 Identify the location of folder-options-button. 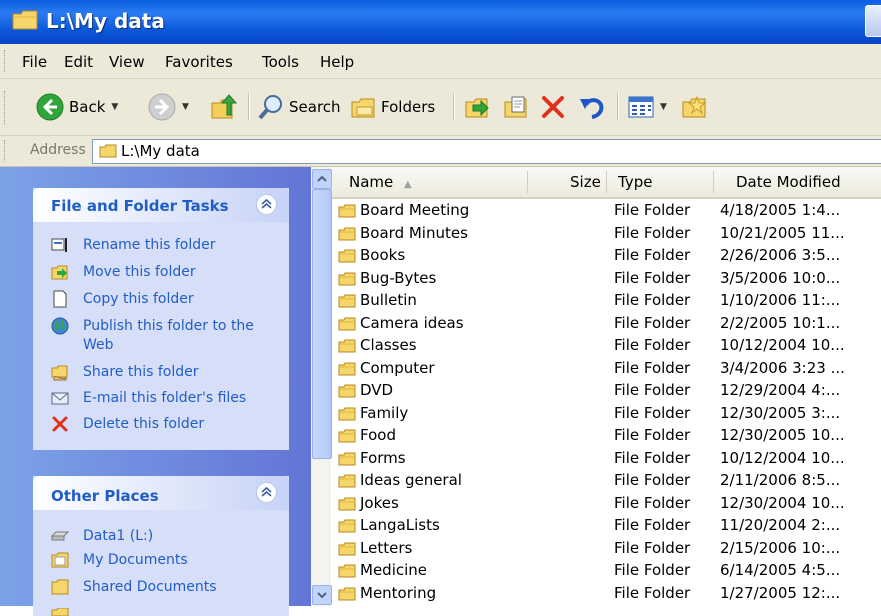
(694, 107).